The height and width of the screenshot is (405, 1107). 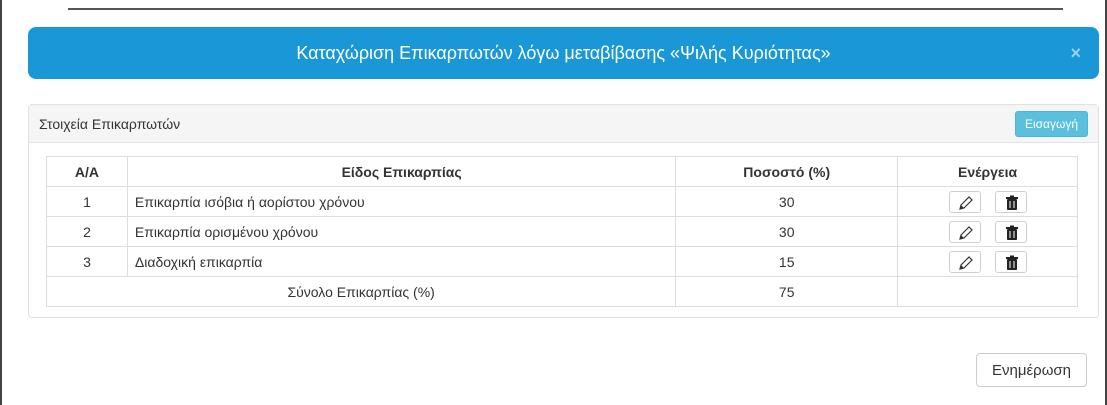 What do you see at coordinates (401, 171) in the screenshot?
I see `column-header-type: Είδος Επικαρπίας` at bounding box center [401, 171].